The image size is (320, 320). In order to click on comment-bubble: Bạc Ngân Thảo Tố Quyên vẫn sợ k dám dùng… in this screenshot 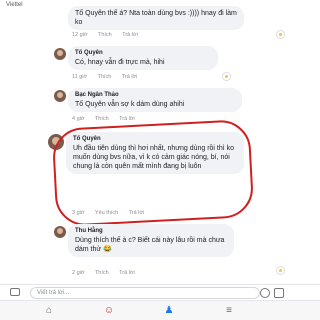, I will do `click(155, 100)`.